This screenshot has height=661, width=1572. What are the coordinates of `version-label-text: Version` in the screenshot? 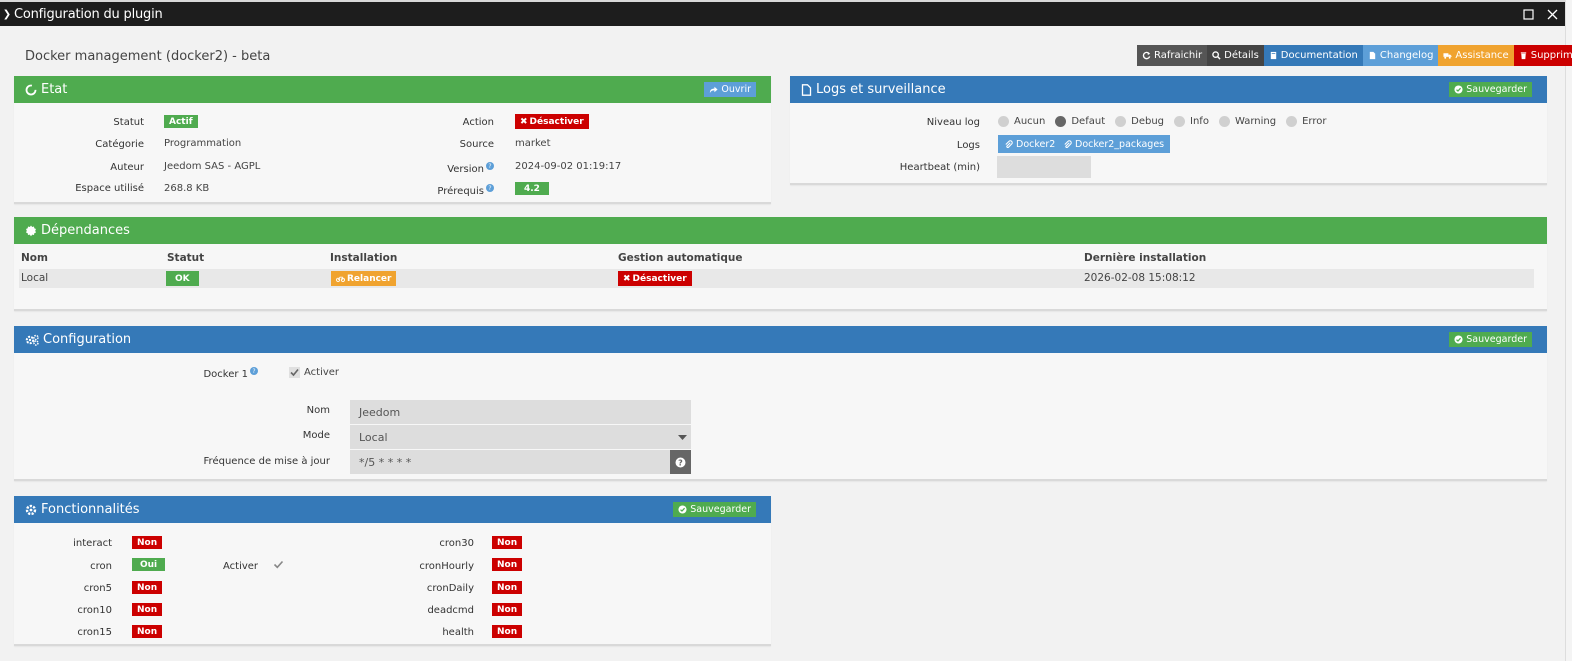 It's located at (465, 169).